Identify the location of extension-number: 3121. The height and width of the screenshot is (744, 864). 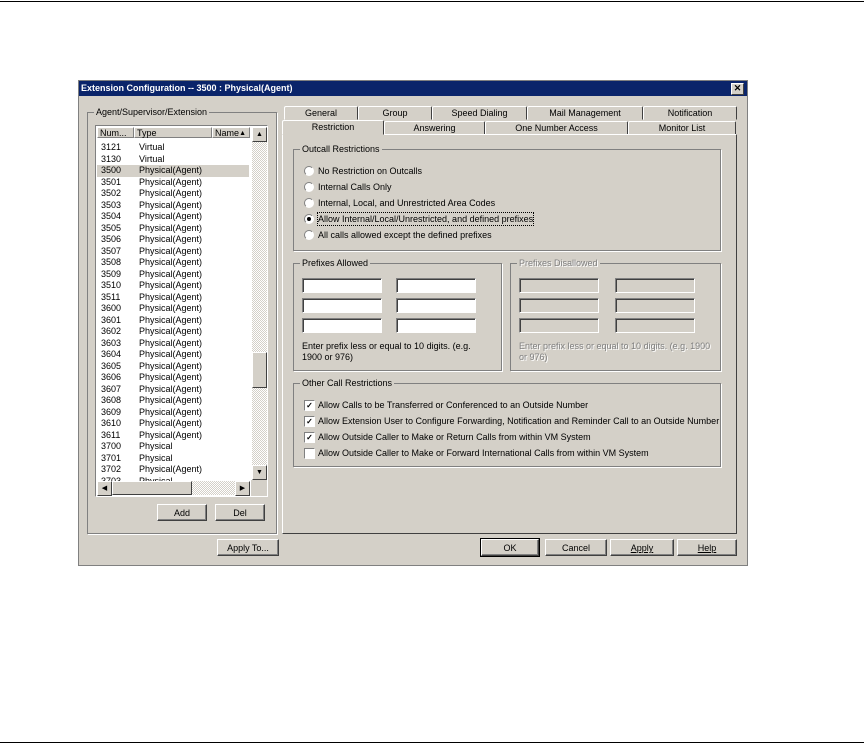
(111, 147).